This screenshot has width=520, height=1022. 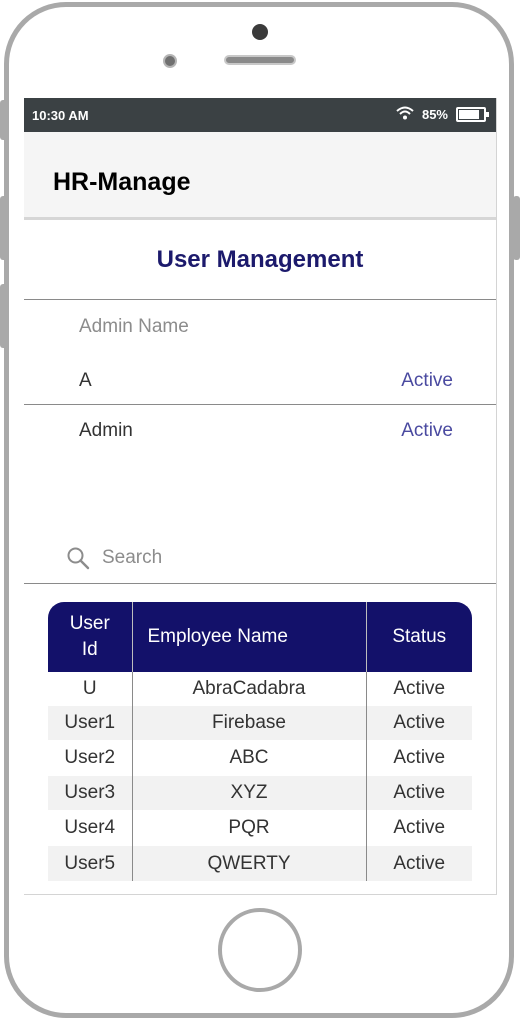 What do you see at coordinates (260, 380) in the screenshot?
I see `admin-row: A Active` at bounding box center [260, 380].